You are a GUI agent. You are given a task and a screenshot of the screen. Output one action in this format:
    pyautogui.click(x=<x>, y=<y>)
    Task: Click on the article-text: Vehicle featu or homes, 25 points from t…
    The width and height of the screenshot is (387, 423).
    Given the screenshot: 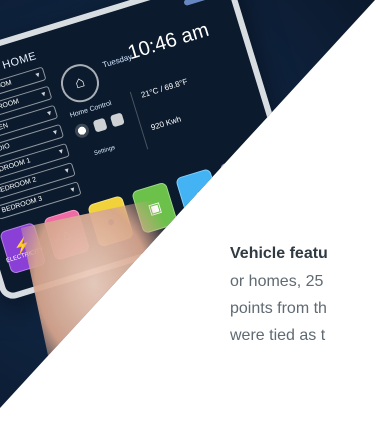 What is the action you would take?
    pyautogui.click(x=308, y=299)
    